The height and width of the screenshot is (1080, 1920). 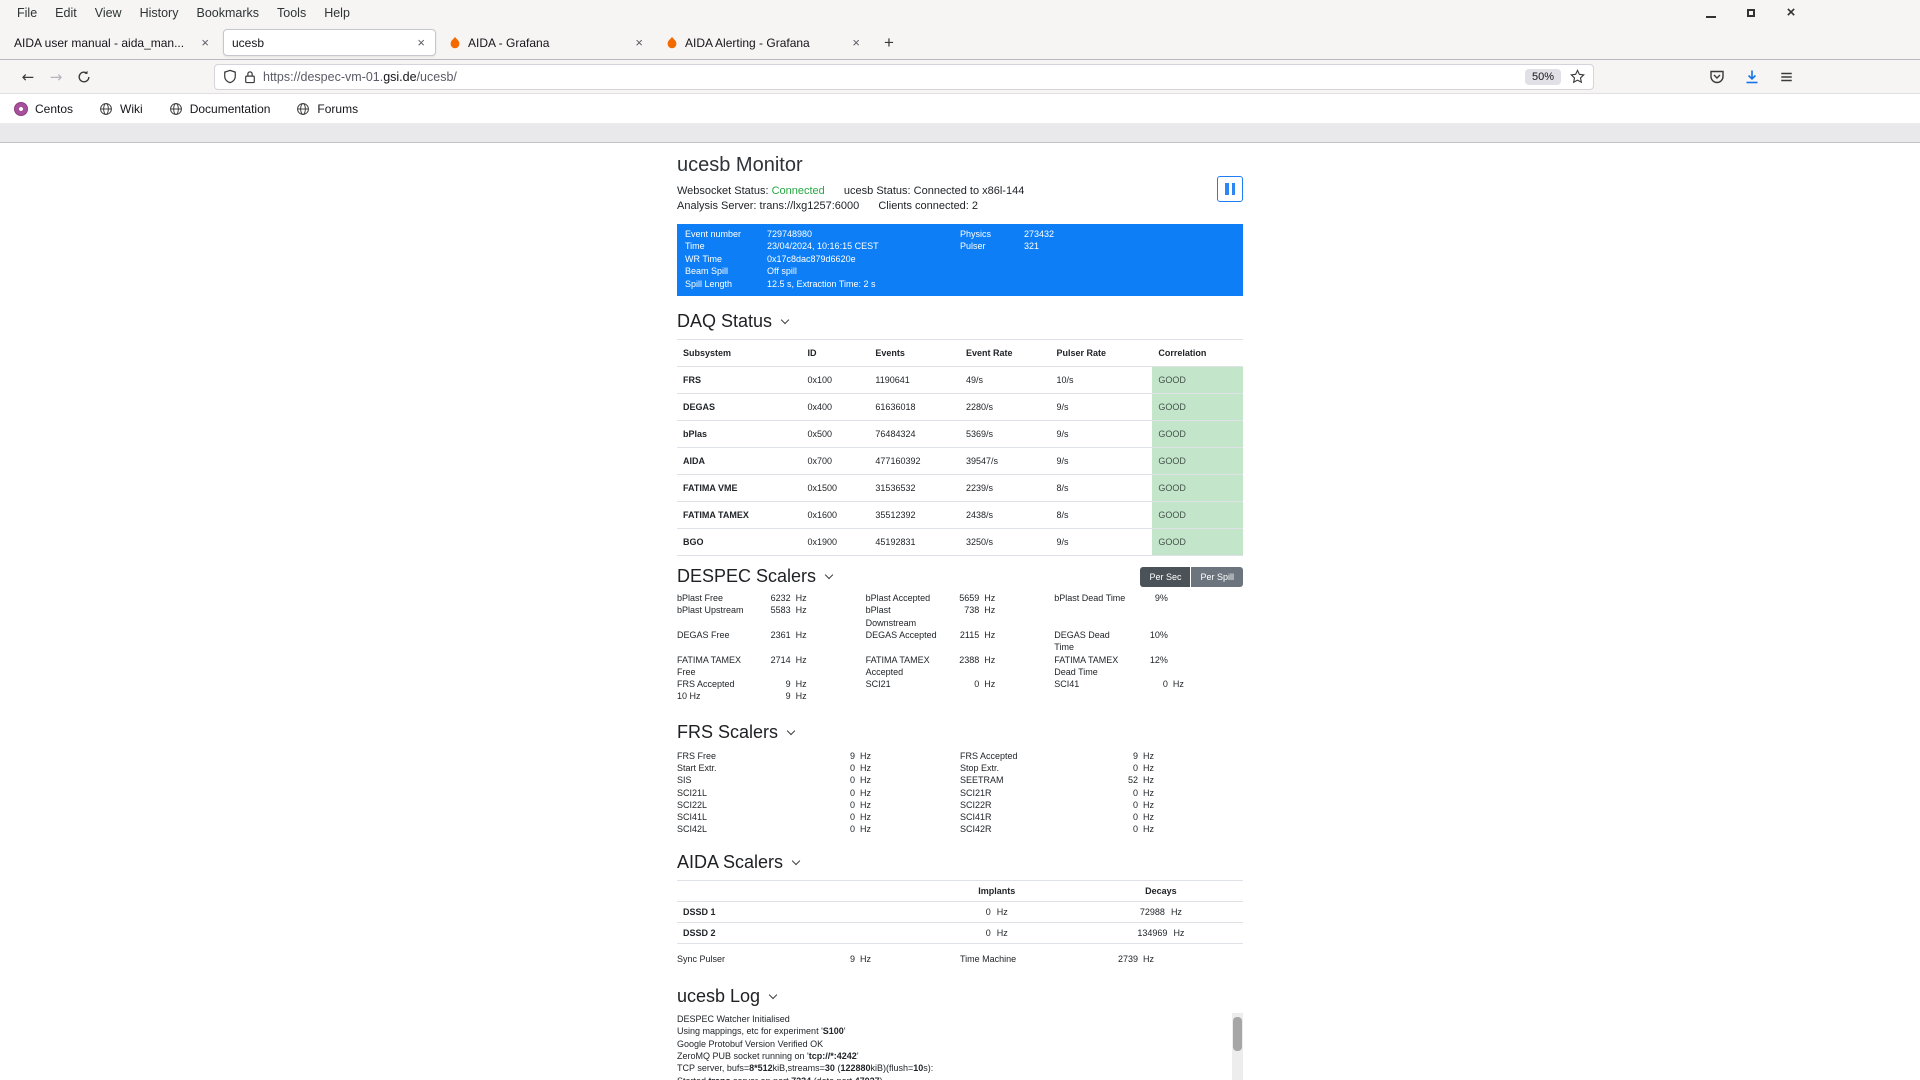 What do you see at coordinates (904, 76) in the screenshot?
I see `url-bar: https://despec-vm-01.gsi.de/ucesb/ 50%` at bounding box center [904, 76].